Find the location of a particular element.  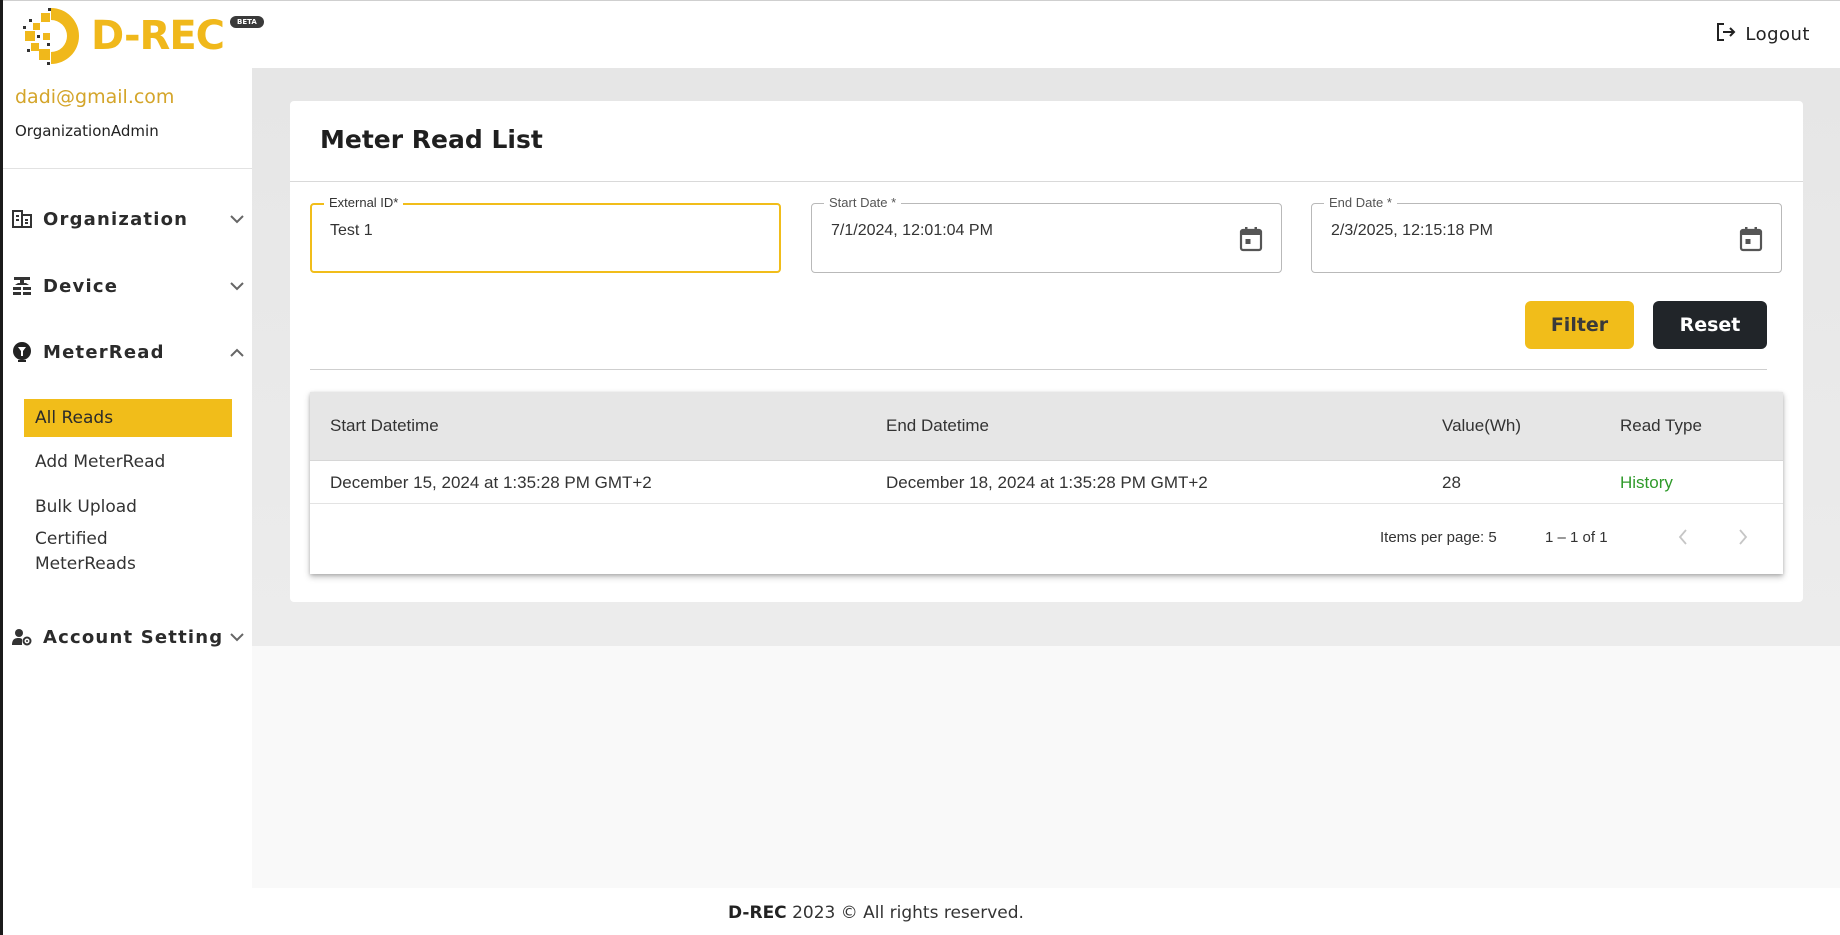

filter-button: Filter is located at coordinates (1579, 325).